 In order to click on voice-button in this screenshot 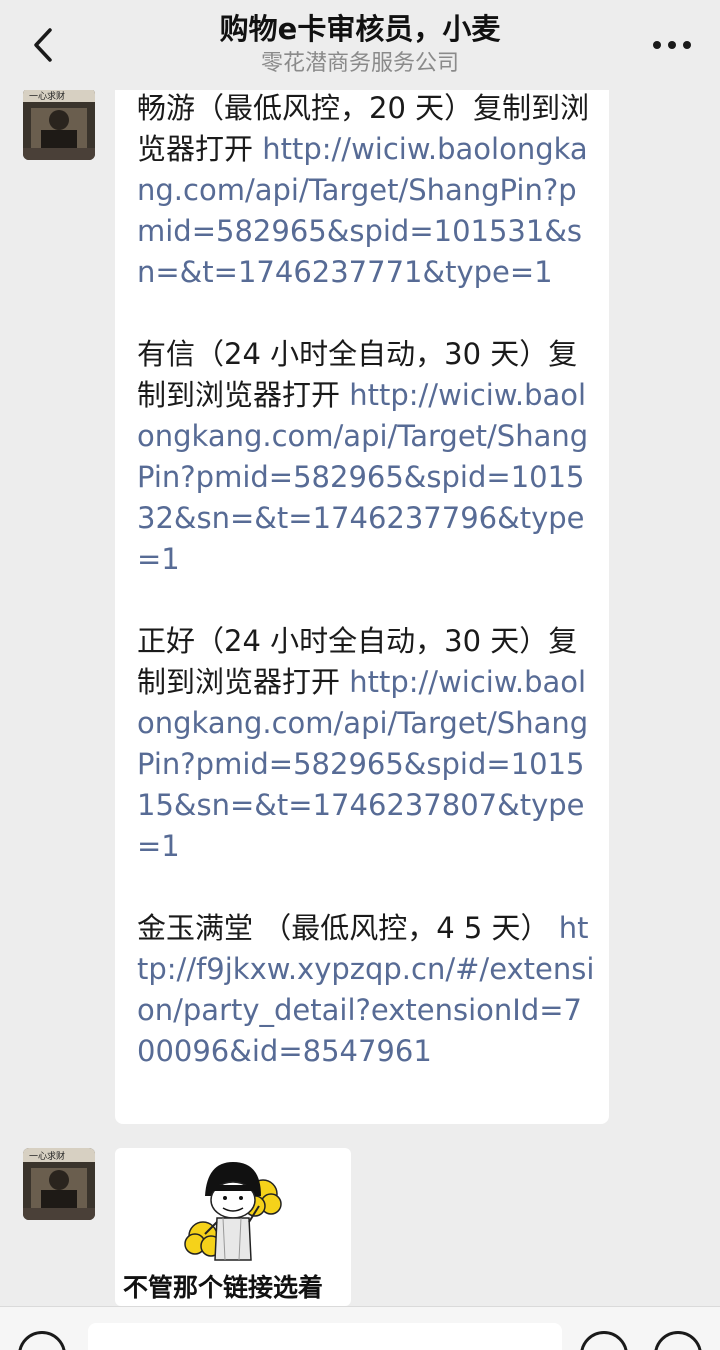, I will do `click(42, 1340)`.